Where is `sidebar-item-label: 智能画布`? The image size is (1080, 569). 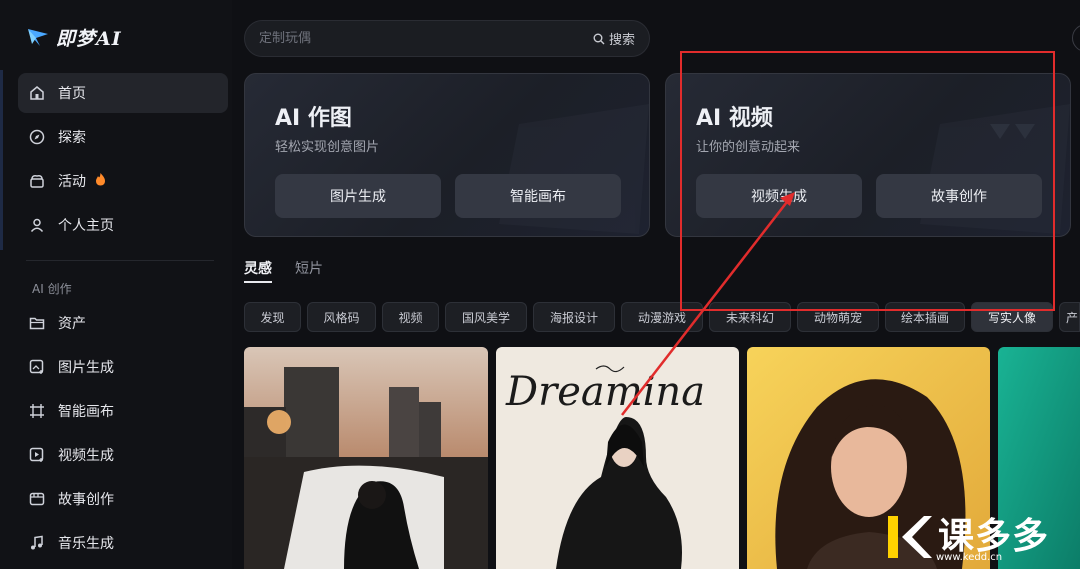 sidebar-item-label: 智能画布 is located at coordinates (86, 412).